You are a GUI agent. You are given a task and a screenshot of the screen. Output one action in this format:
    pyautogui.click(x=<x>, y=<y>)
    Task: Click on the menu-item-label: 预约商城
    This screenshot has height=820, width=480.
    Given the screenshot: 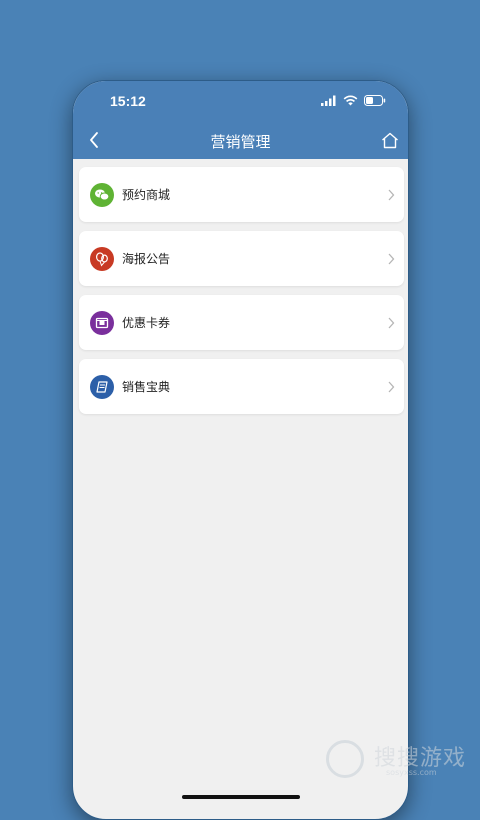 What is the action you would take?
    pyautogui.click(x=146, y=195)
    